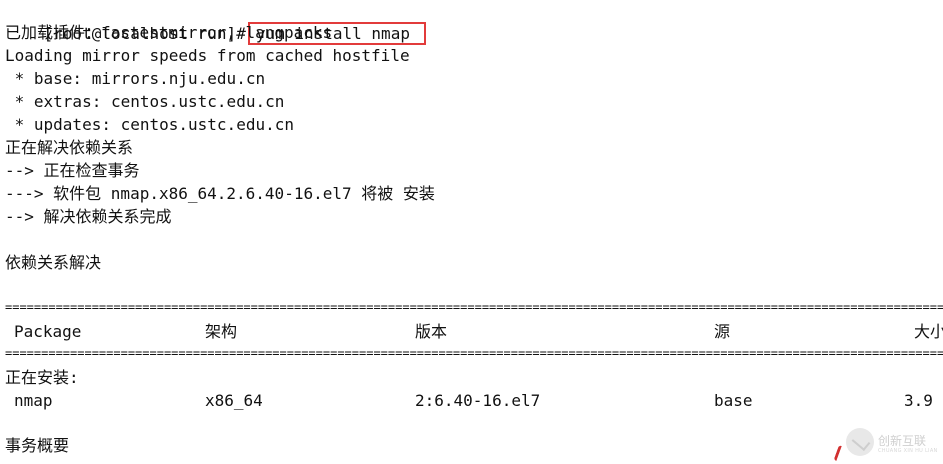 This screenshot has width=943, height=464. Describe the element at coordinates (88, 216) in the screenshot. I see `output-line: --> 解决依赖关系完成` at that location.